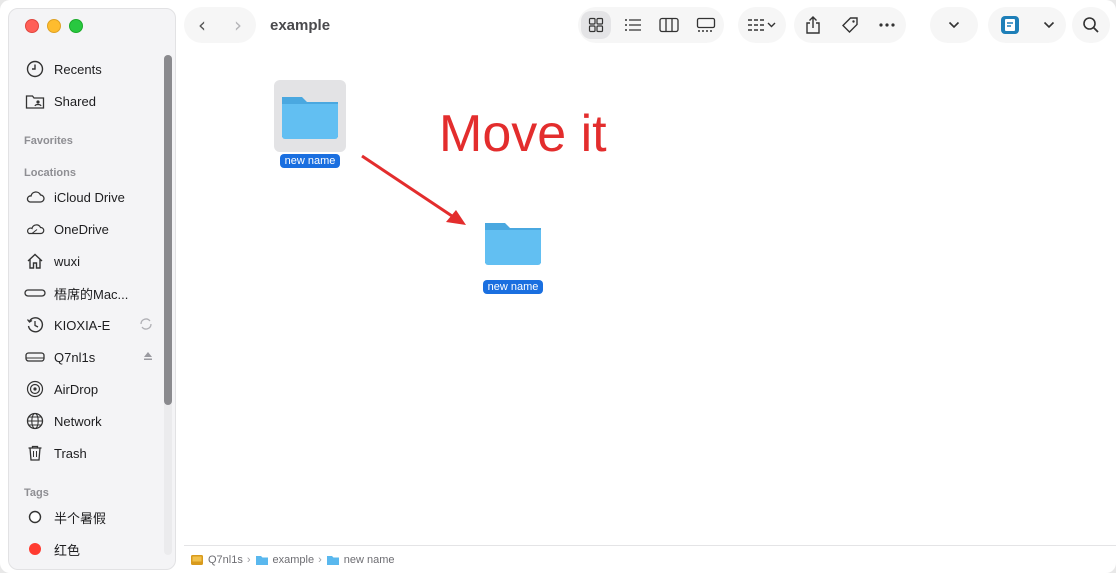 This screenshot has height=573, width=1116. What do you see at coordinates (48, 141) in the screenshot?
I see `favorites-heading: Favorites` at bounding box center [48, 141].